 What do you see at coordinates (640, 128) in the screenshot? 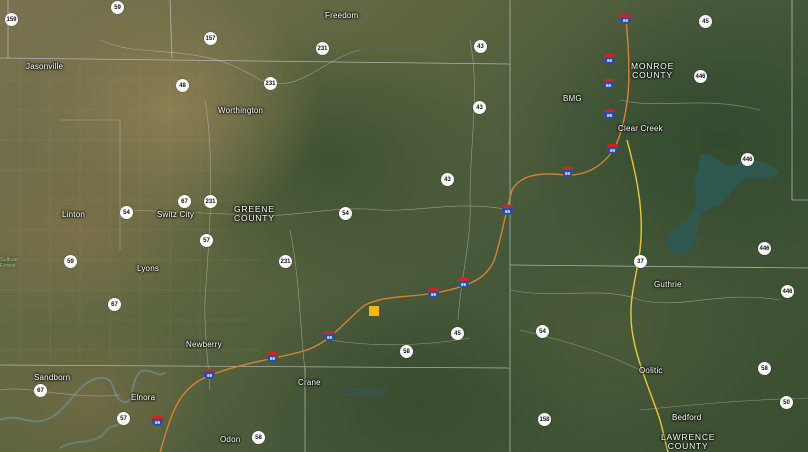
I see `place-label-clear-creek: Clear Creek` at bounding box center [640, 128].